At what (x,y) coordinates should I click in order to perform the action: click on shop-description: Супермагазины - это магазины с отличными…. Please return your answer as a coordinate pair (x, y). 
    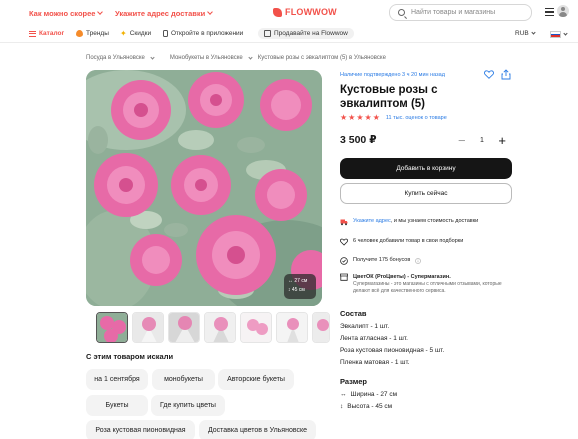
    Looking at the image, I should click on (427, 287).